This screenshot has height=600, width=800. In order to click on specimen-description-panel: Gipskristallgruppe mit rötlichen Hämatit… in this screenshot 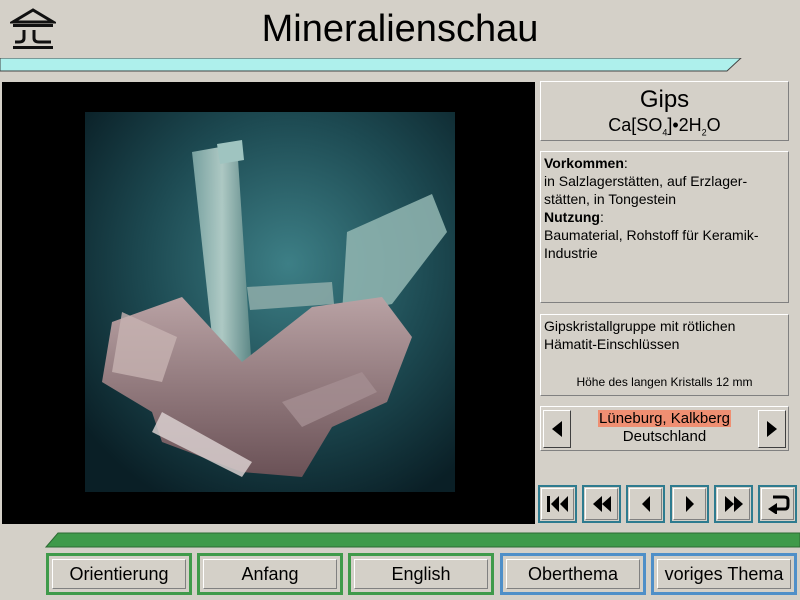, I will do `click(664, 355)`.